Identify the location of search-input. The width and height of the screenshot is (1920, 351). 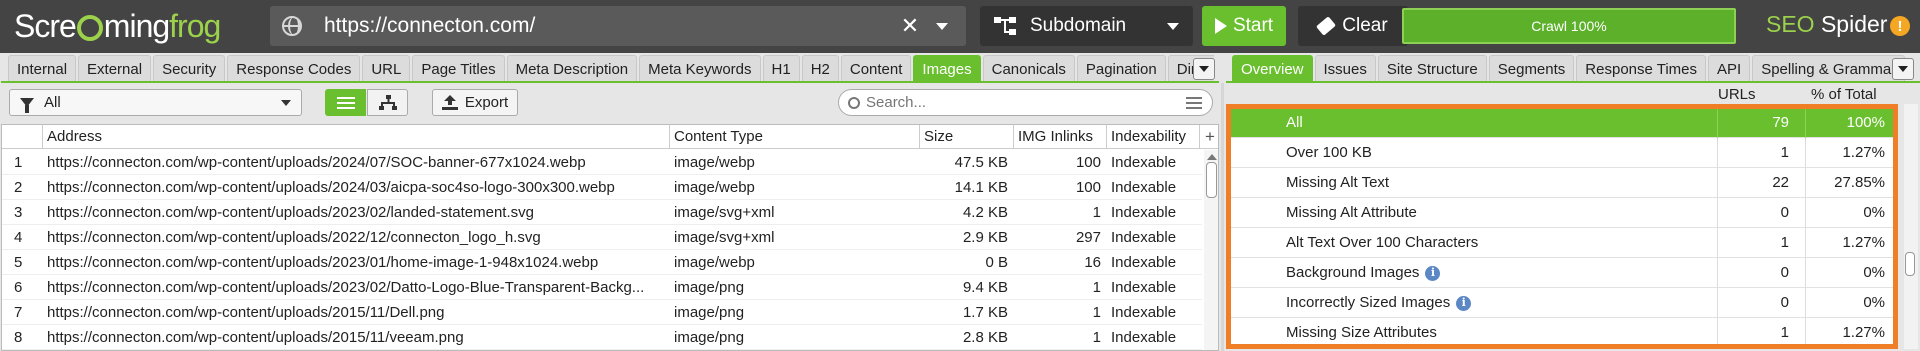
(1026, 102).